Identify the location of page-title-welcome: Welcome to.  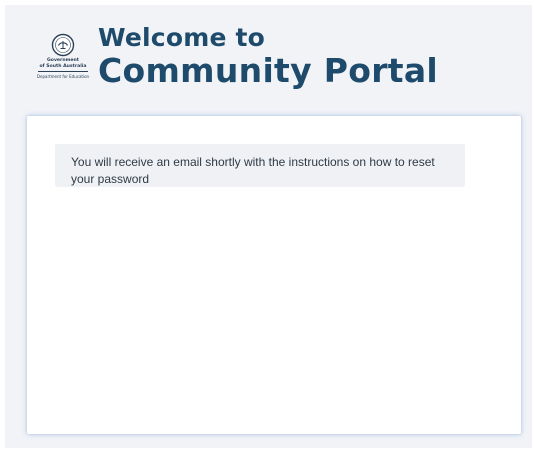
(182, 37).